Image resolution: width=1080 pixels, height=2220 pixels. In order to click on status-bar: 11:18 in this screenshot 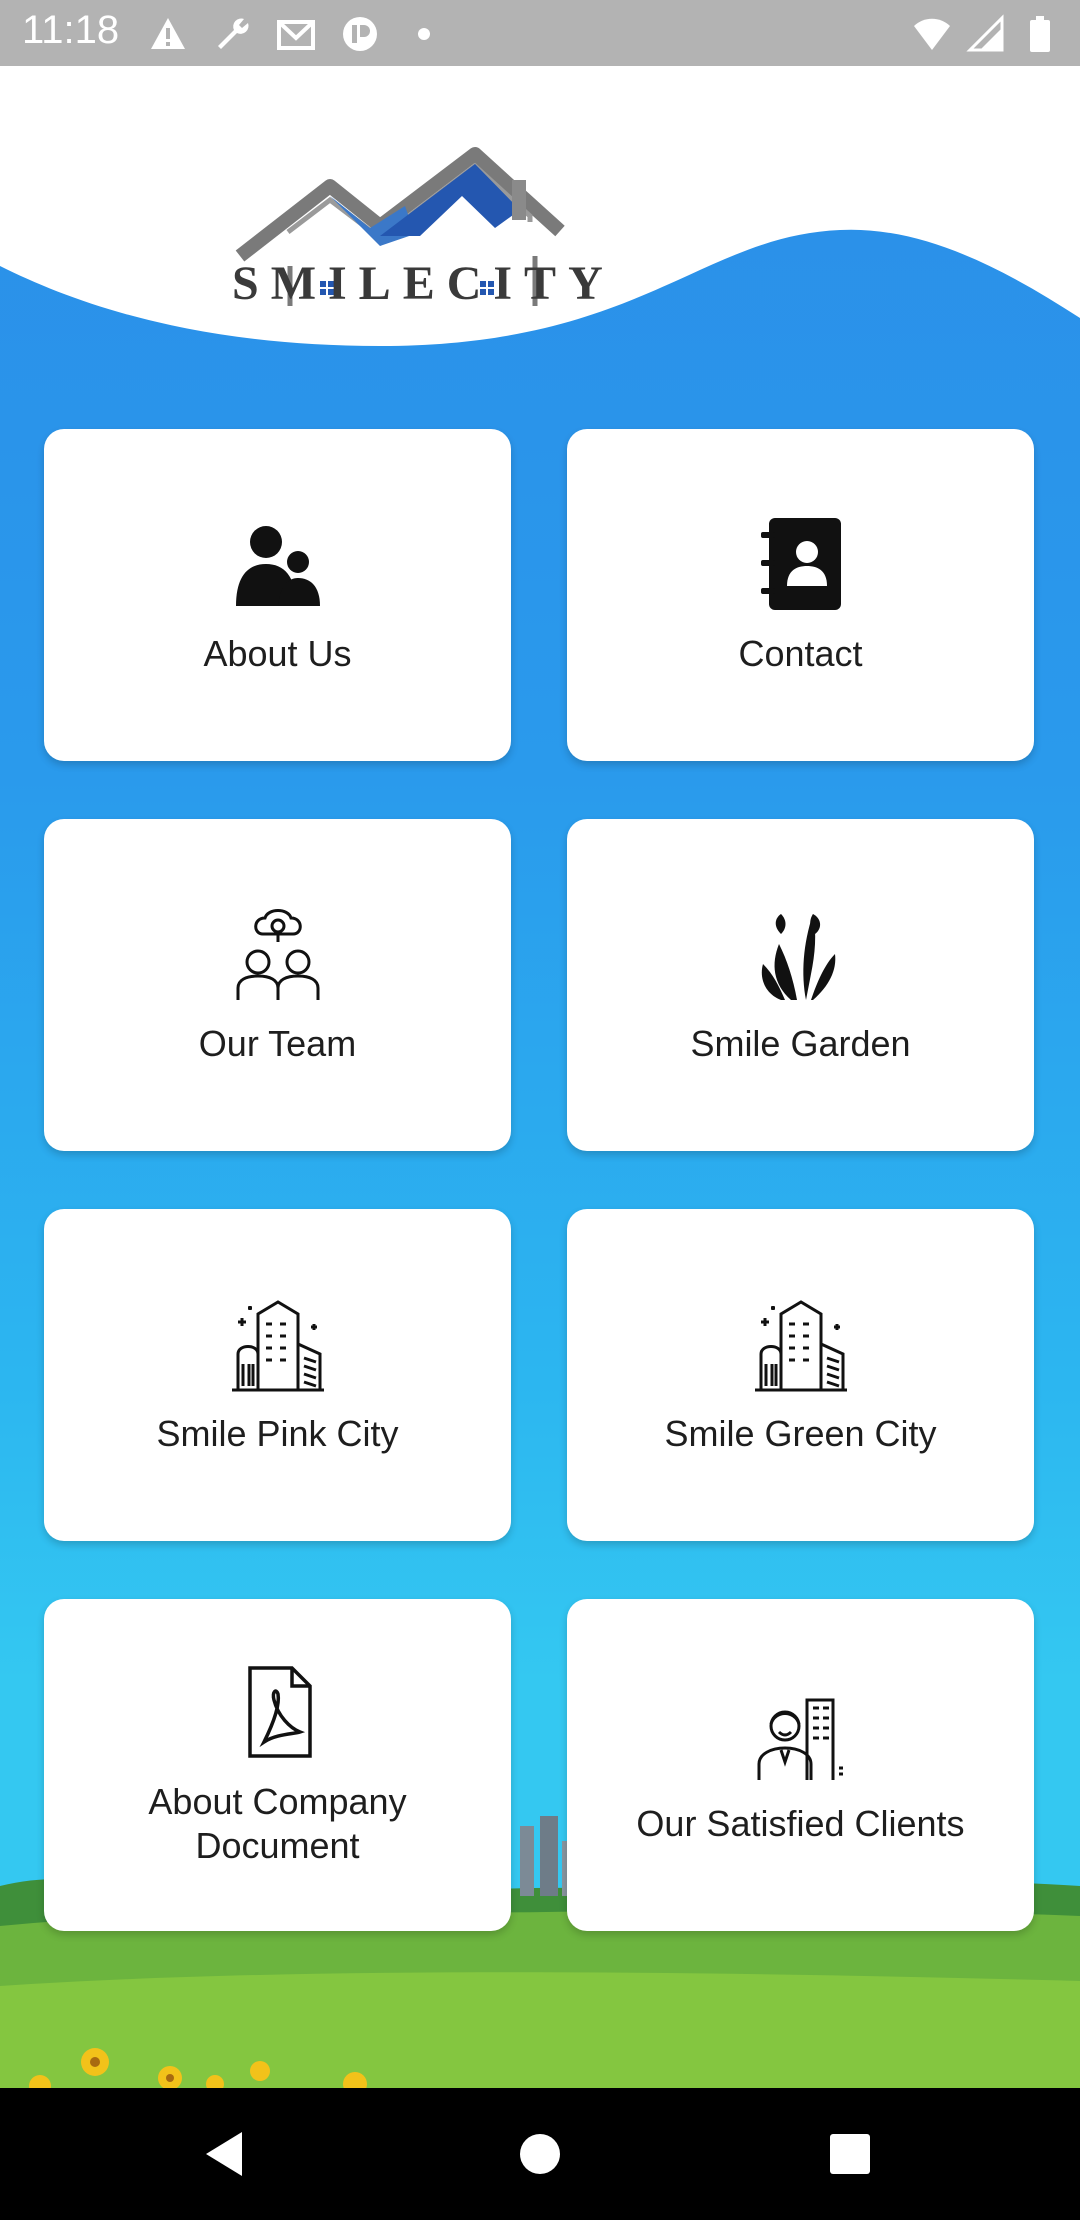, I will do `click(540, 33)`.